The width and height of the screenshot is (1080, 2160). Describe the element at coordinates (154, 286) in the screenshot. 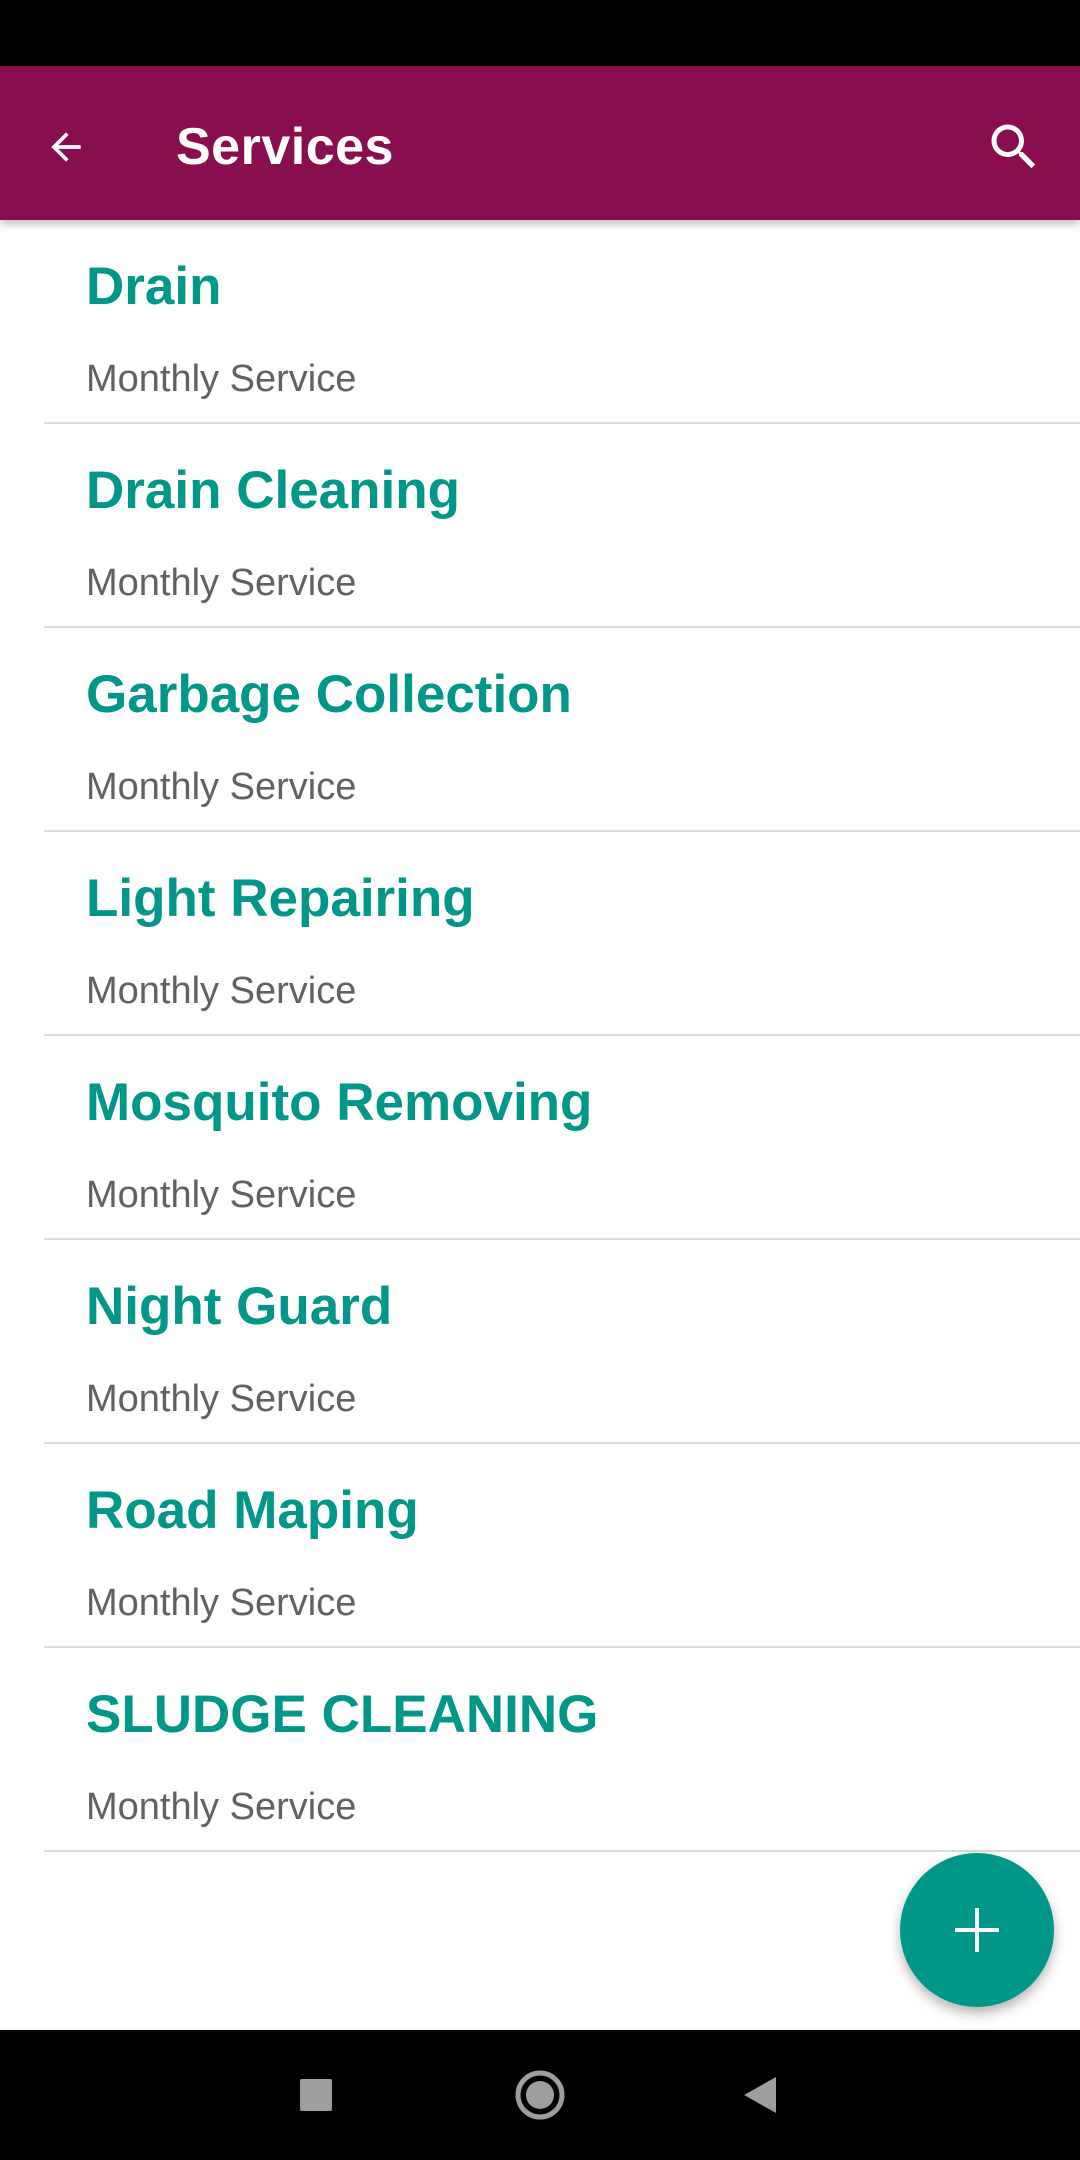

I see `service-name: Drain` at that location.